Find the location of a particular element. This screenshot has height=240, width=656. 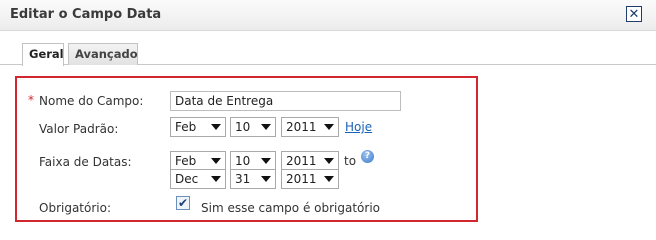

faixa-start-year-select: 2011 is located at coordinates (310, 161).